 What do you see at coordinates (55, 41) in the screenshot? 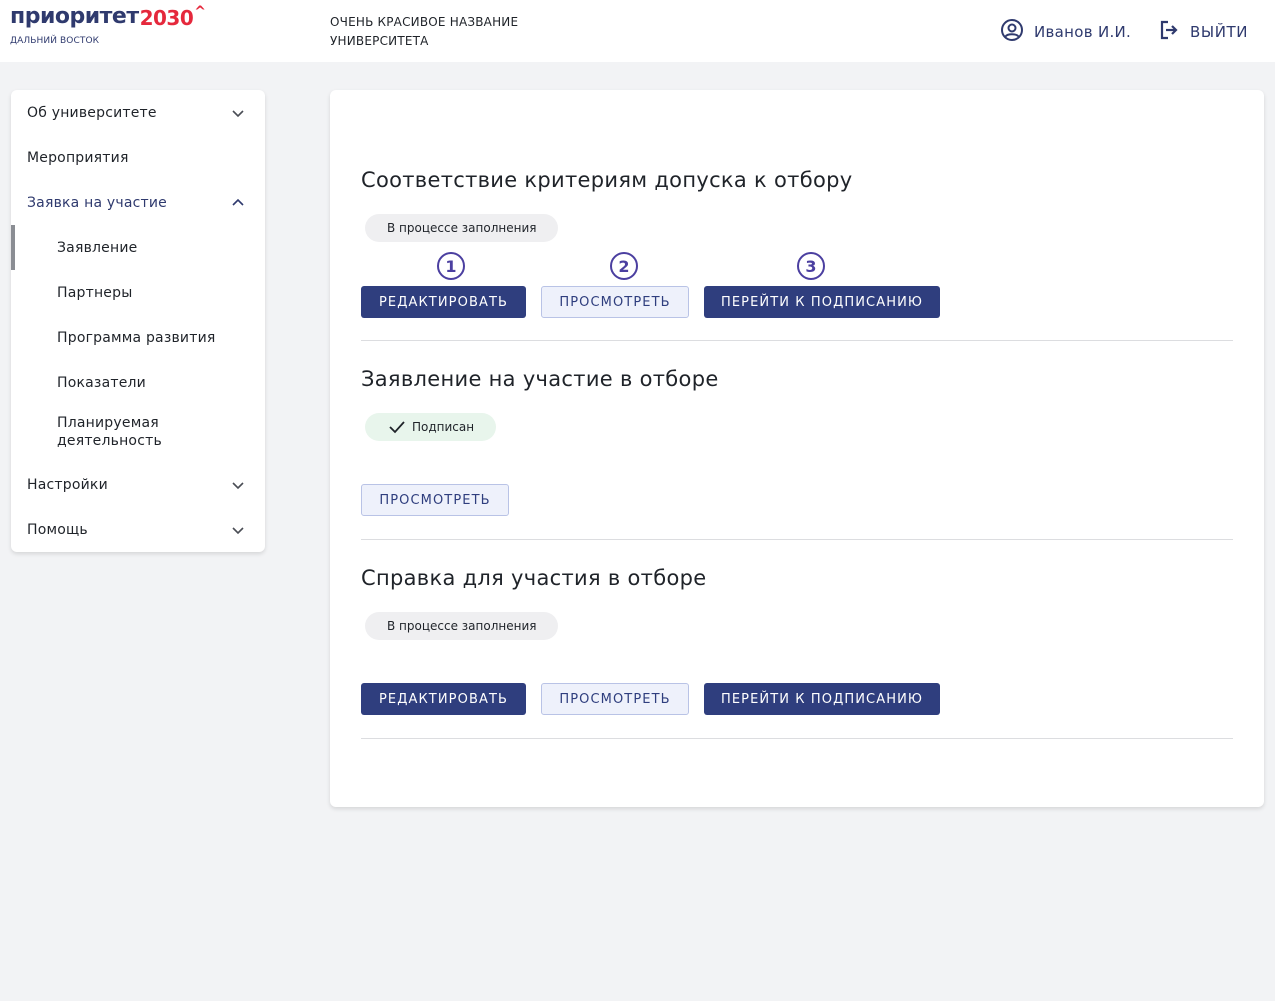
I see `logo-subtitle: ДАЛЬНИЙ ВОСТОК` at bounding box center [55, 41].